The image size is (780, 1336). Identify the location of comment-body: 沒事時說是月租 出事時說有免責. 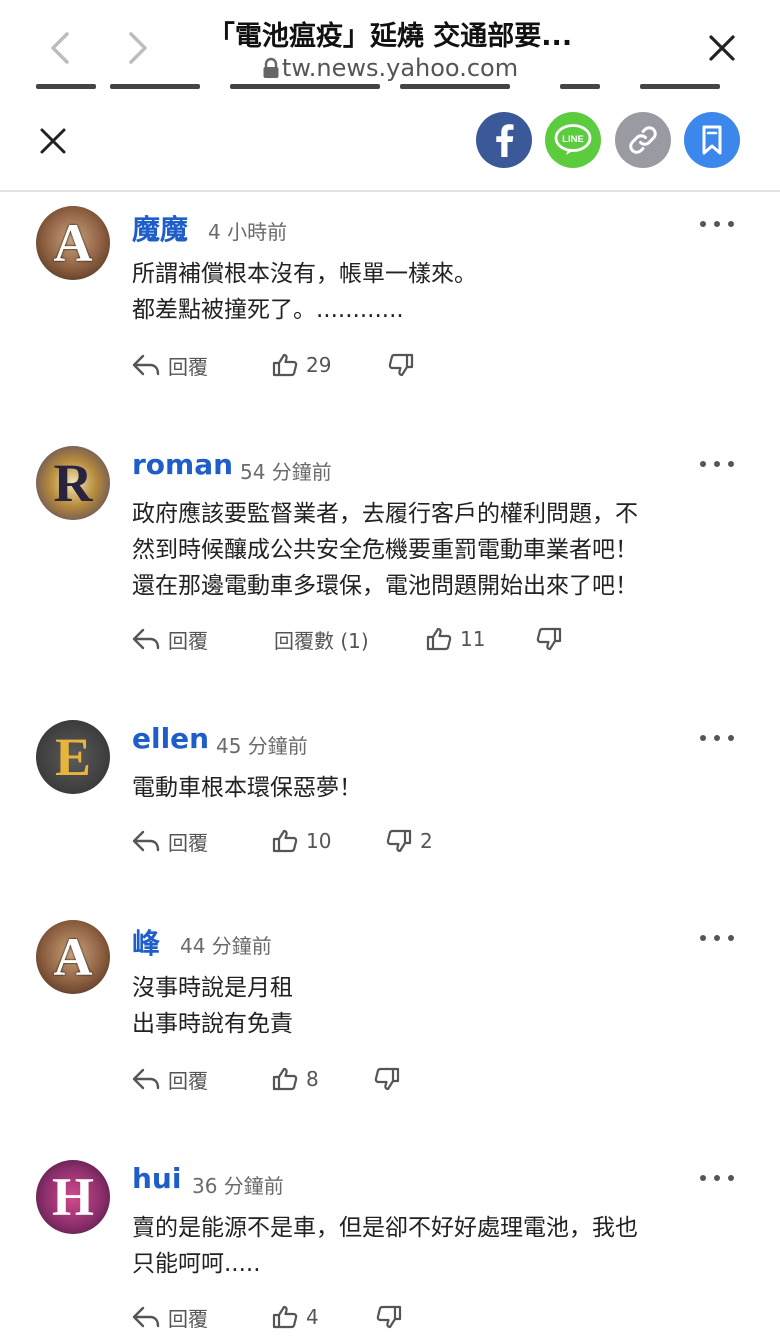
(427, 1006).